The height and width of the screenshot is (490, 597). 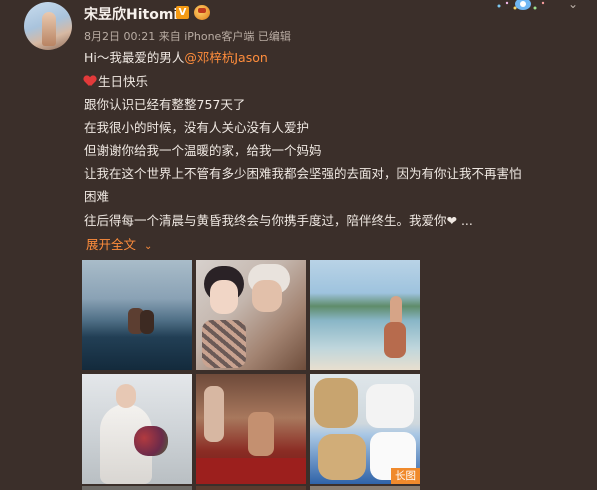 I want to click on expand-full-text-link: 展开全文 ⌄, so click(x=119, y=243).